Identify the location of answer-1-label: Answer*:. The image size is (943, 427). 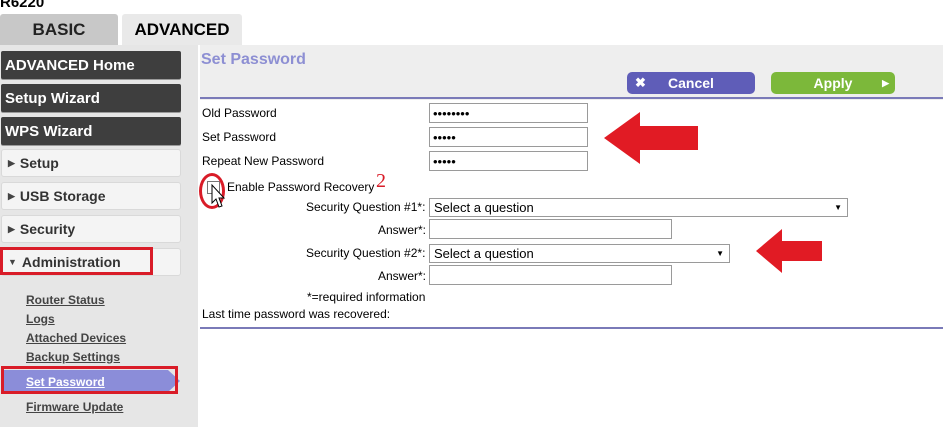
(402, 230).